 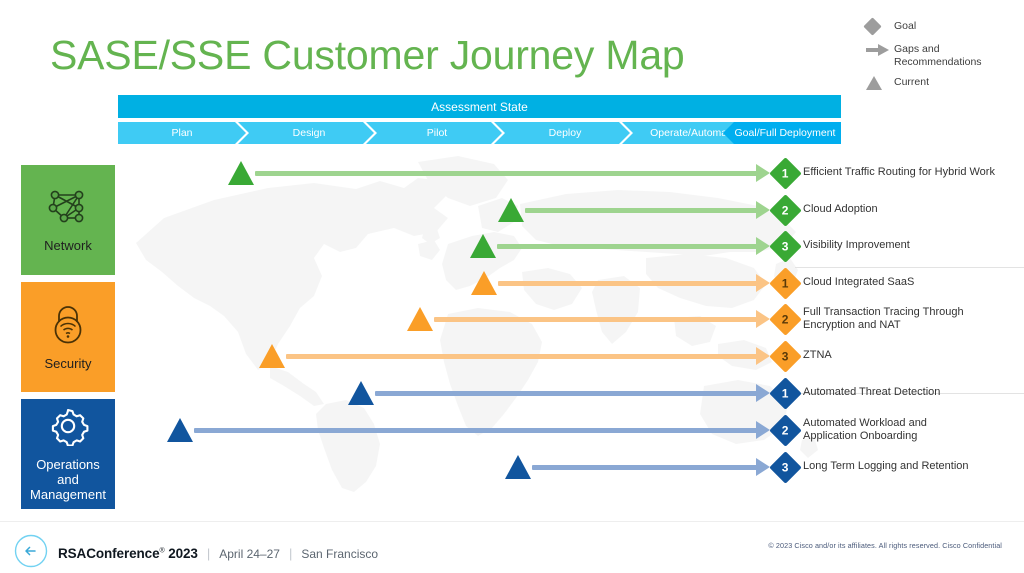 What do you see at coordinates (938, 55) in the screenshot?
I see `legend-label-gaps: Gaps and Recommendations` at bounding box center [938, 55].